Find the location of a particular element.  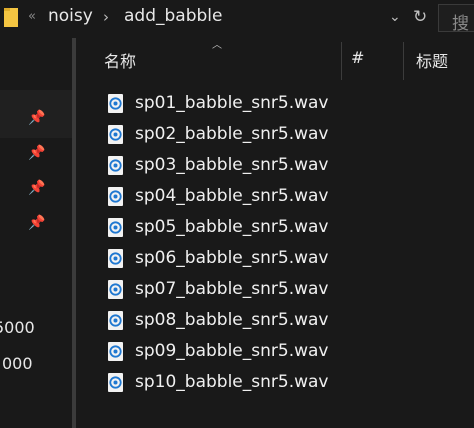

back-history-icon: « is located at coordinates (32, 16).